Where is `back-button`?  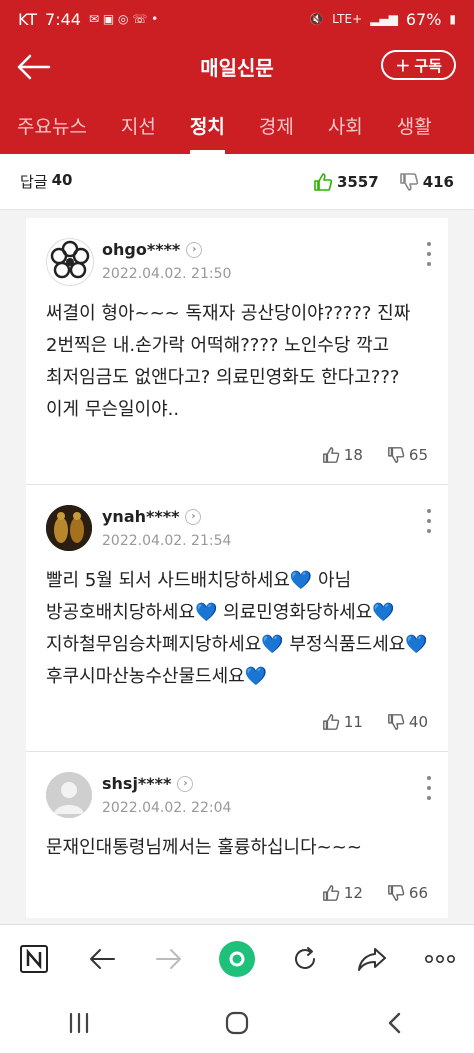 back-button is located at coordinates (34, 67).